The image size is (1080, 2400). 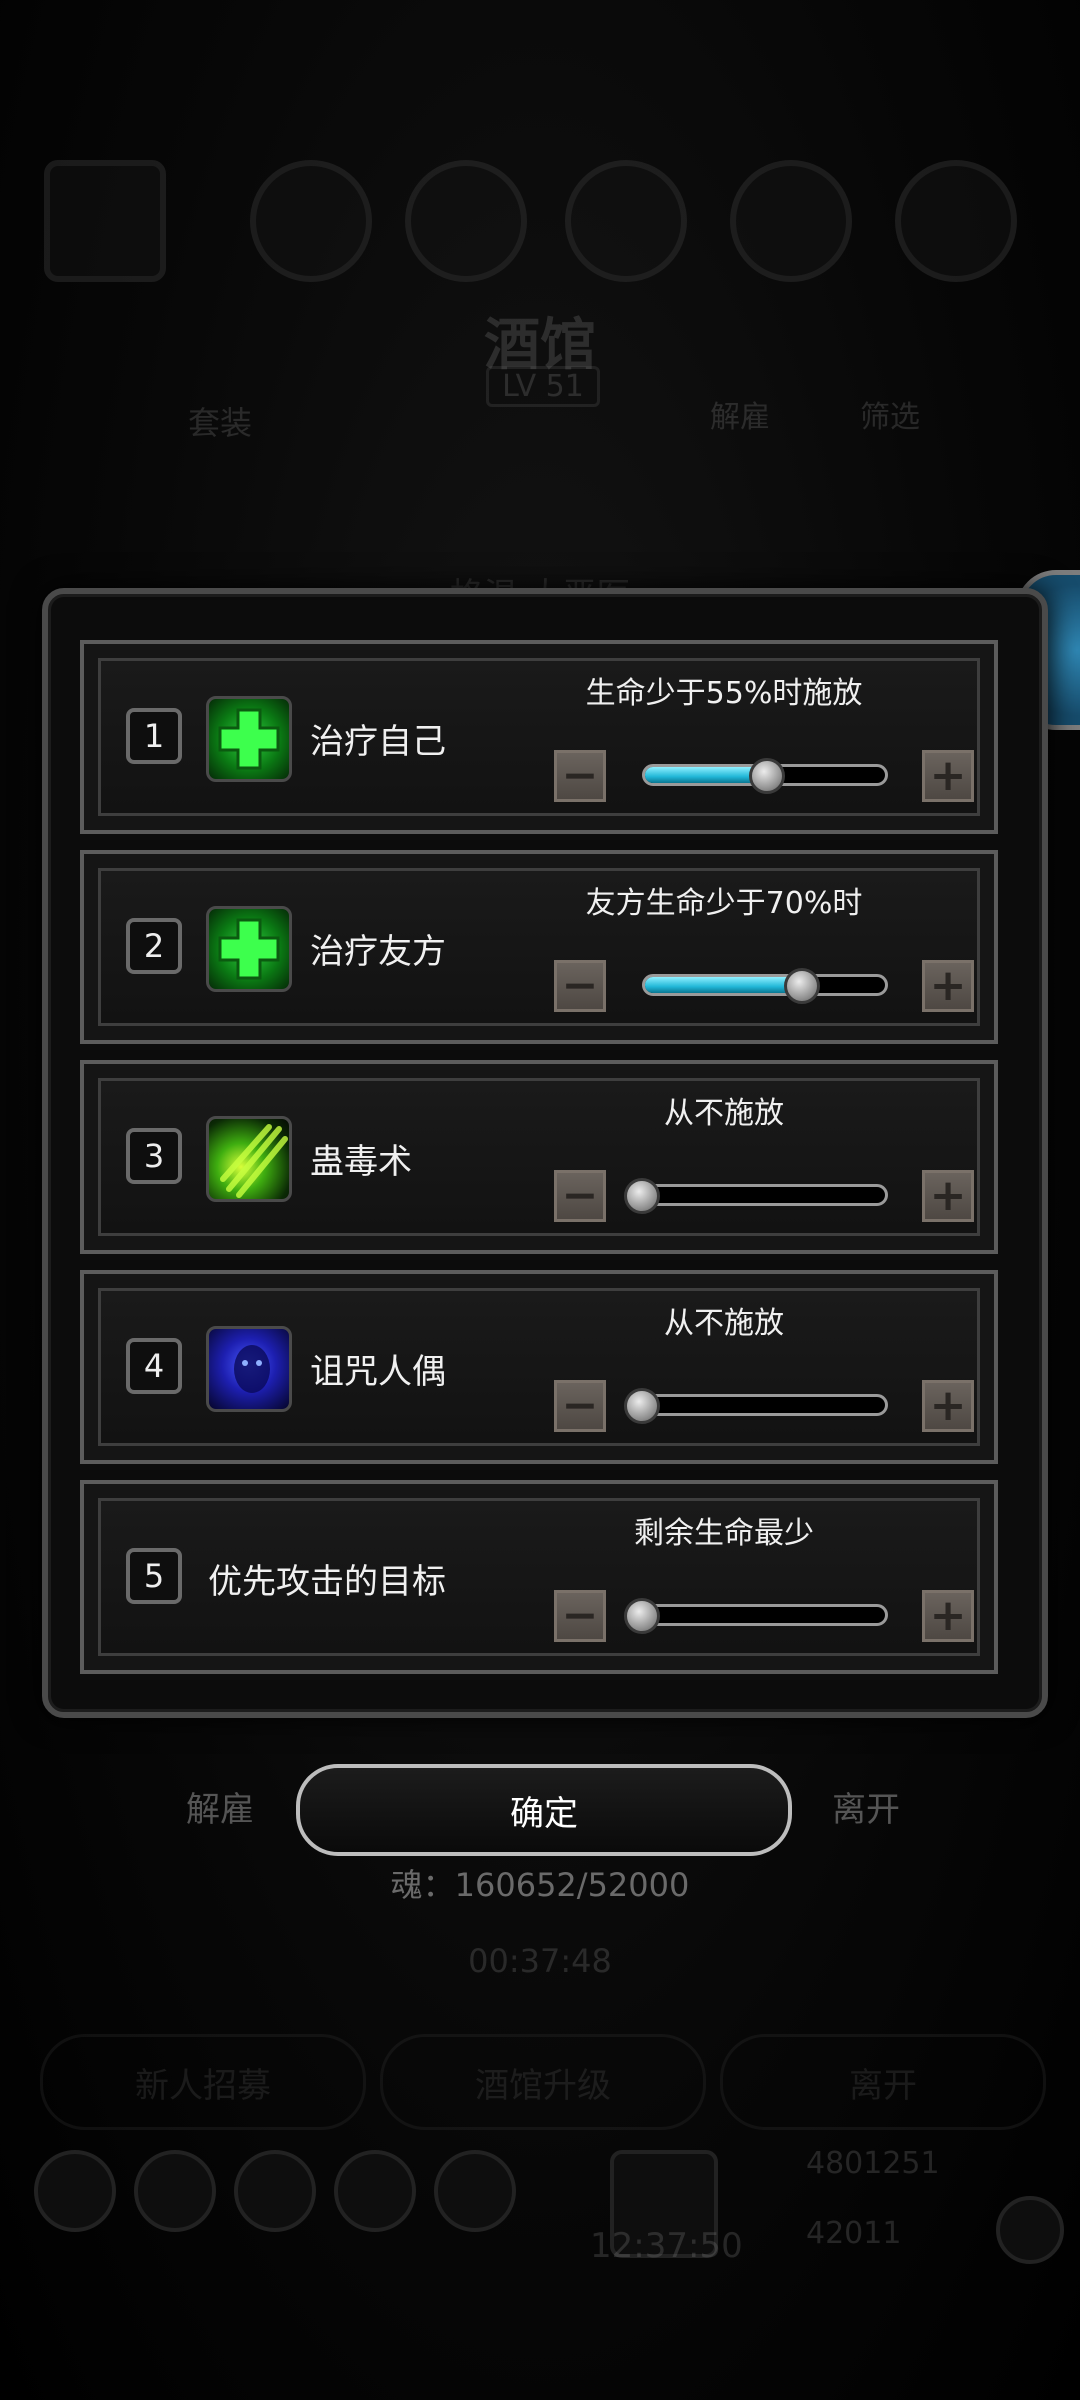 What do you see at coordinates (540, 1885) in the screenshot?
I see `soul-counter: 魂：160652/52000` at bounding box center [540, 1885].